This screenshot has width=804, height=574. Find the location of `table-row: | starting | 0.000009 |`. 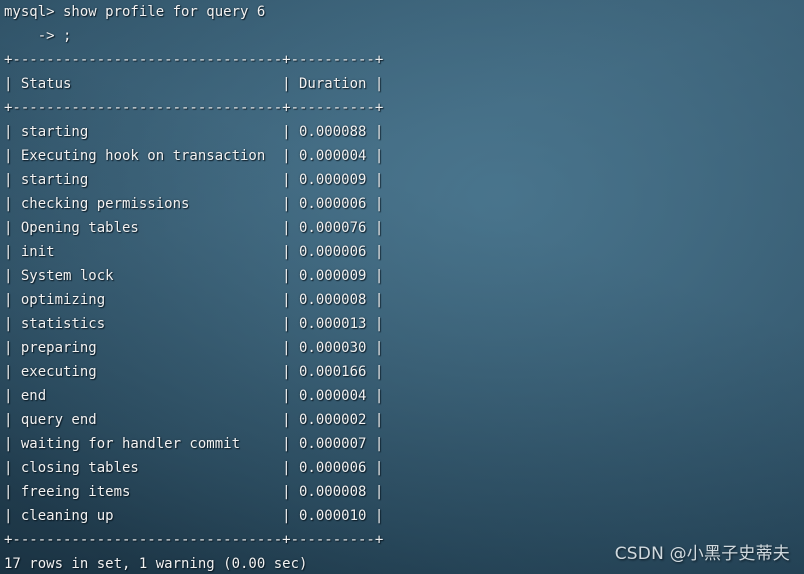

table-row: | starting | 0.000009 | is located at coordinates (194, 180).